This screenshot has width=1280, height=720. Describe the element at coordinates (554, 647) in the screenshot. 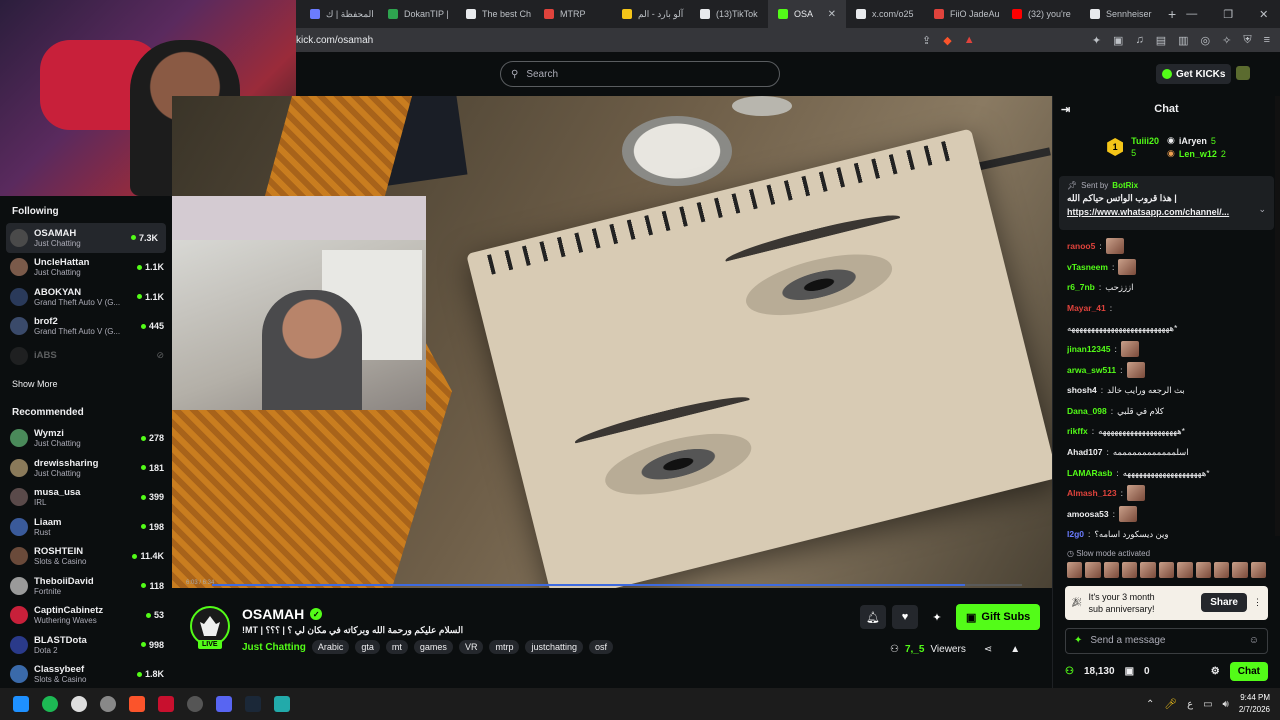

I see `stream-tag: justchatting` at that location.